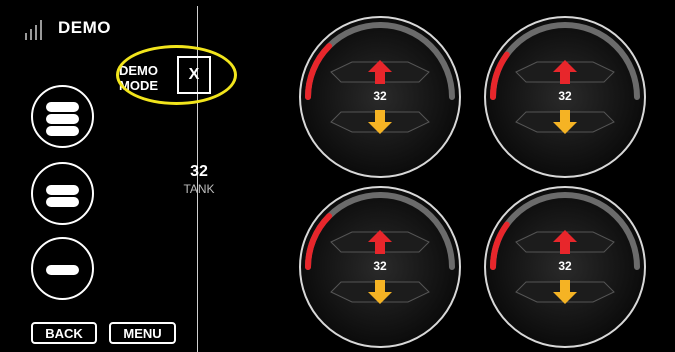  What do you see at coordinates (35, 30) in the screenshot?
I see `signal-bars-icon` at bounding box center [35, 30].